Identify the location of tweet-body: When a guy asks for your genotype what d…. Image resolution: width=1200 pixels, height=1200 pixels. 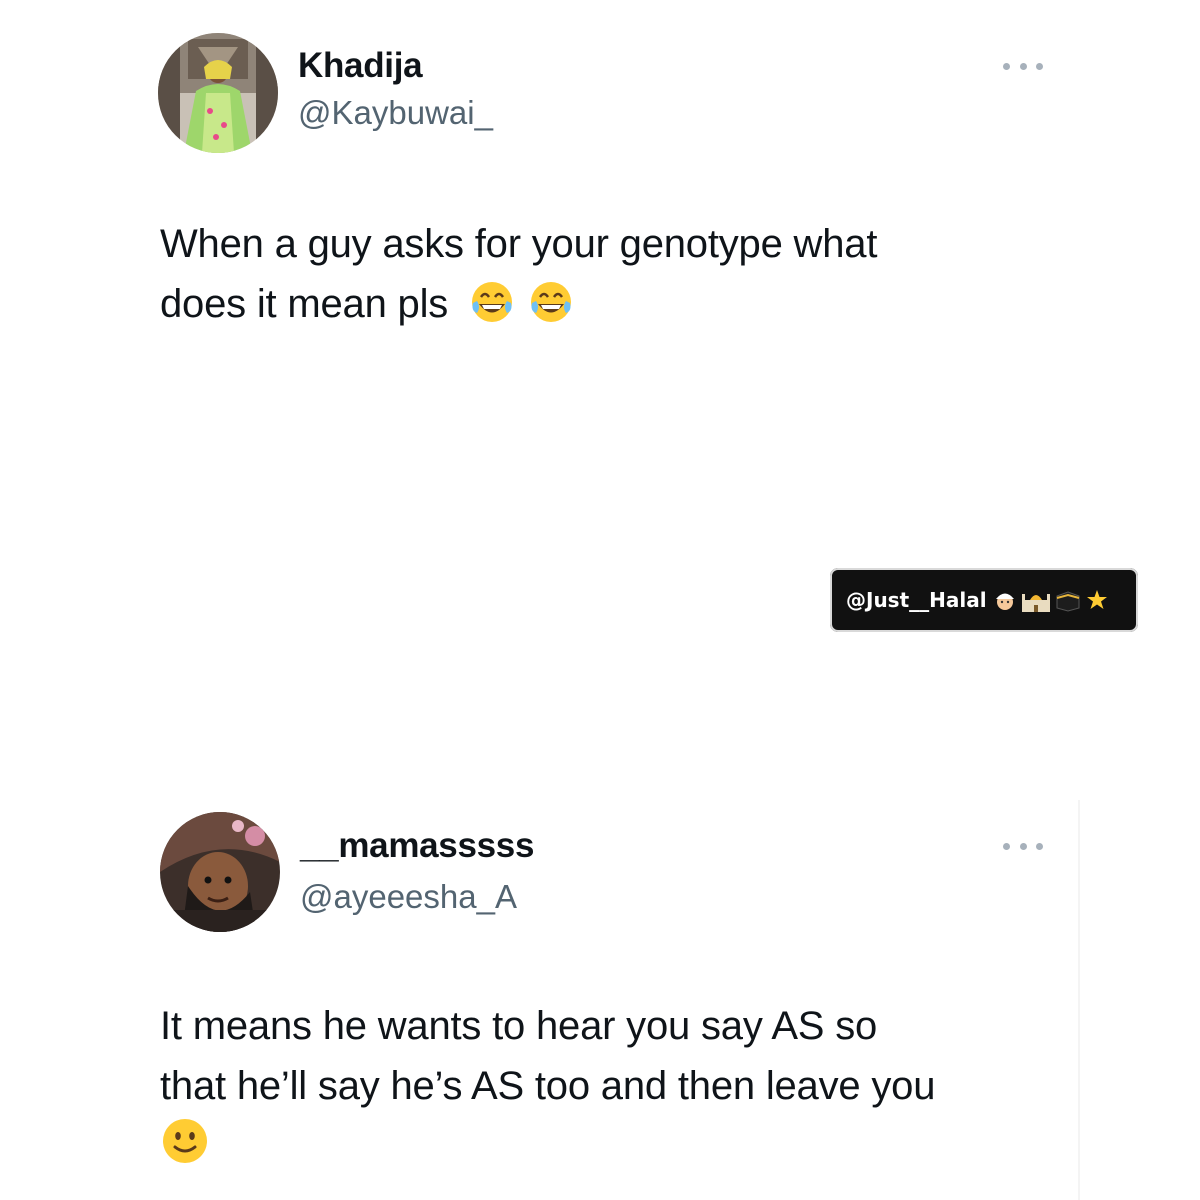
(518, 278).